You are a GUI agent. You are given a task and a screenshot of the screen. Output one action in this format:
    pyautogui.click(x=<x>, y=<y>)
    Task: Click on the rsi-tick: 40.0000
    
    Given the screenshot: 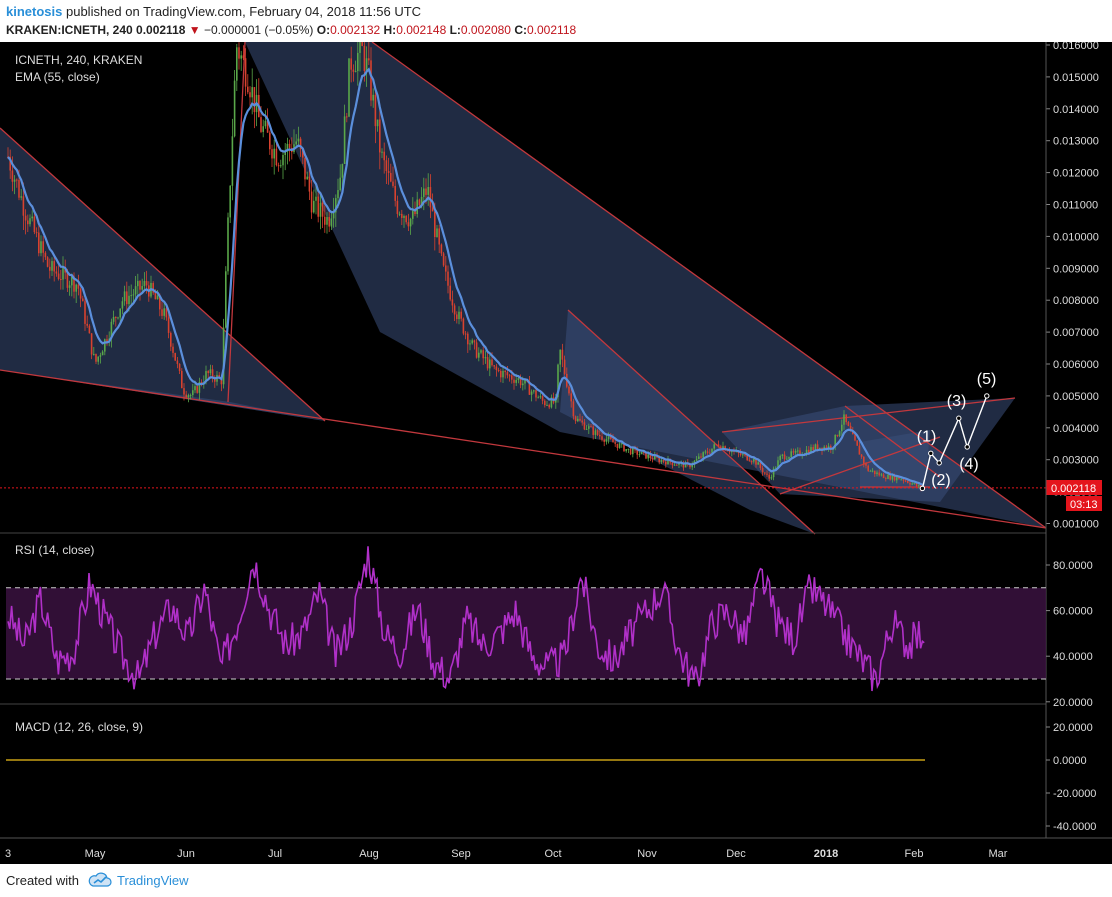 What is the action you would take?
    pyautogui.click(x=1073, y=657)
    